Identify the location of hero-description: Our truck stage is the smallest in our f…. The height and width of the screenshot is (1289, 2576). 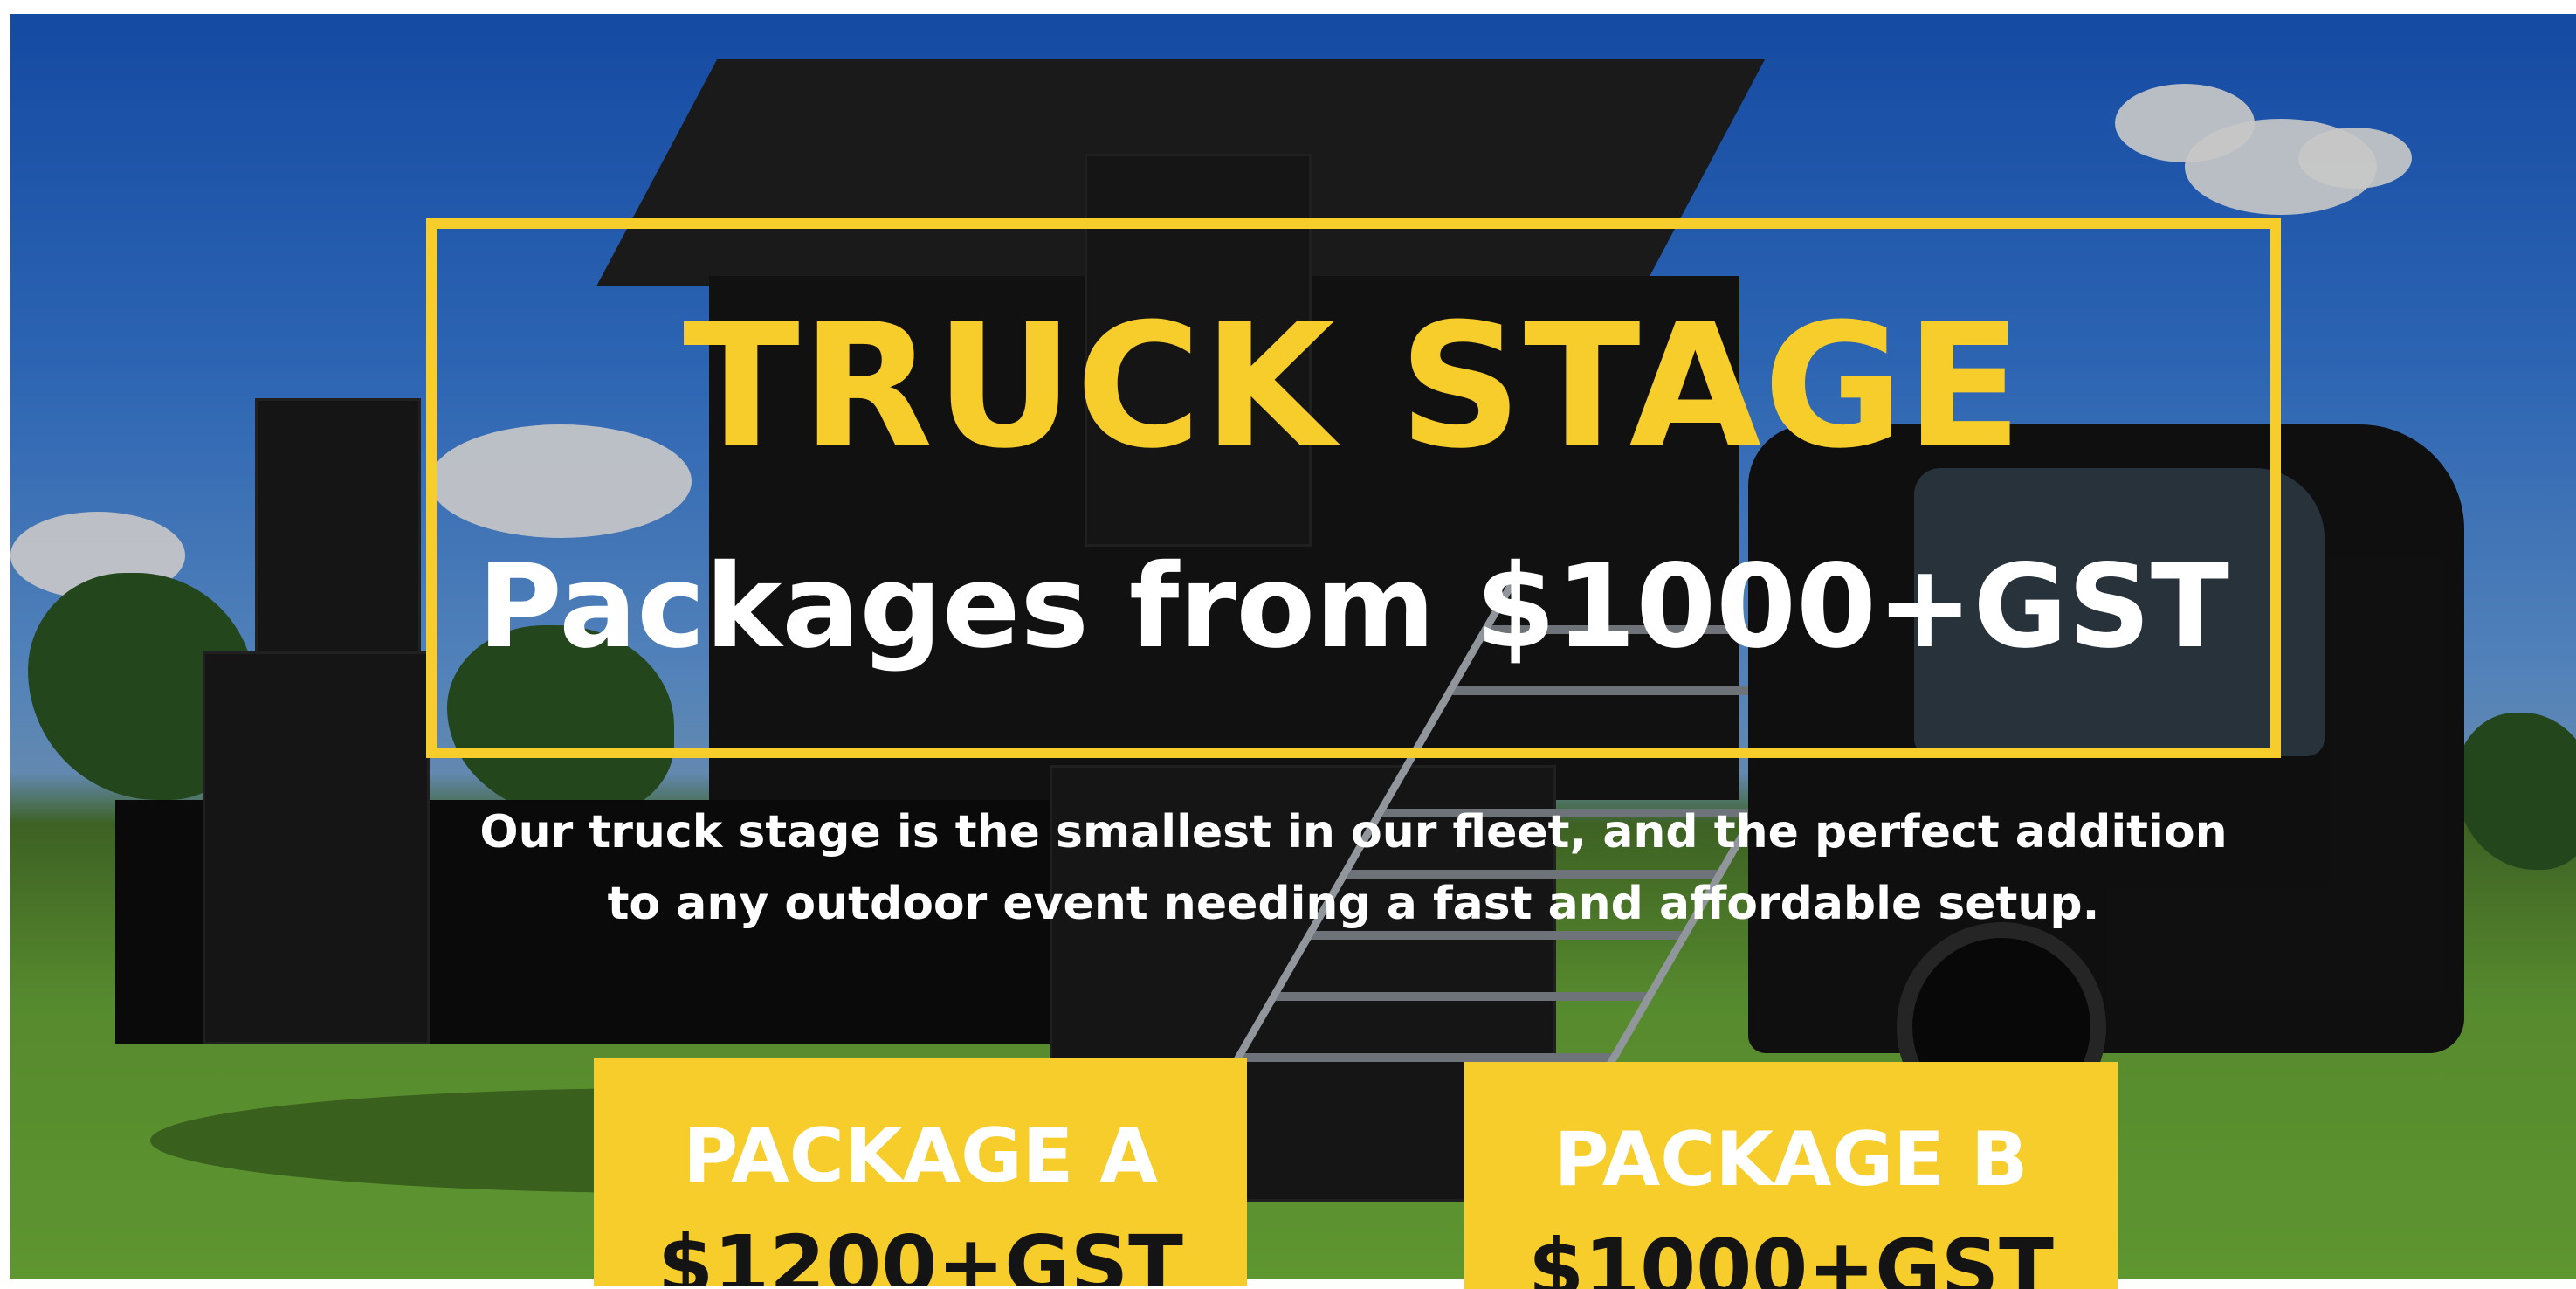
(1353, 868).